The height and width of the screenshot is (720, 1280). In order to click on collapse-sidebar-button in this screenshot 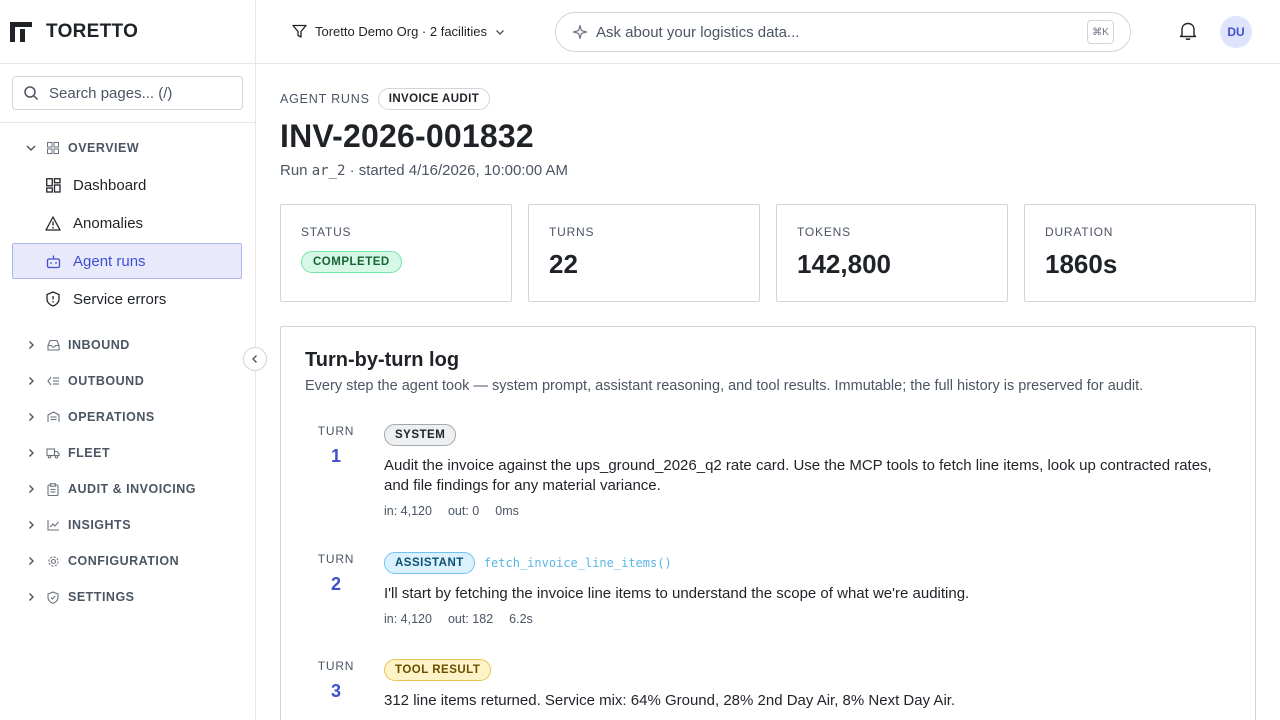, I will do `click(255, 359)`.